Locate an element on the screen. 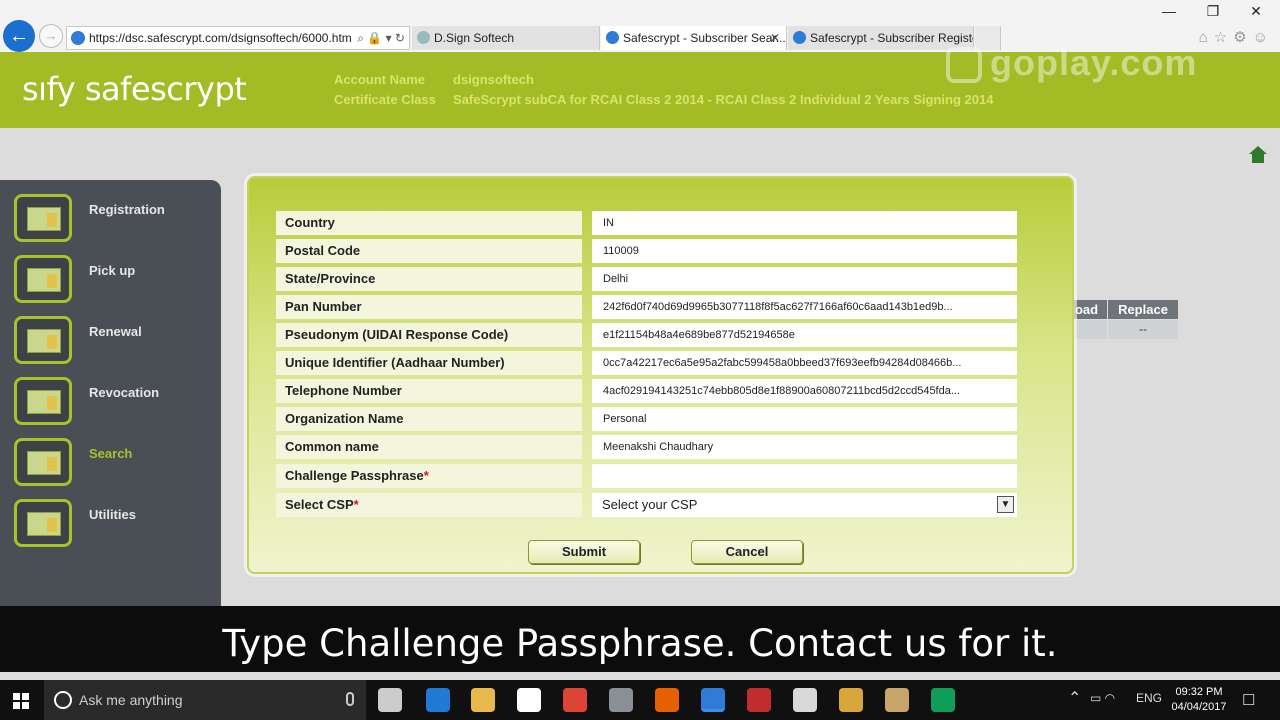 This screenshot has width=1280, height=720. replace-cell: -- is located at coordinates (1143, 329).